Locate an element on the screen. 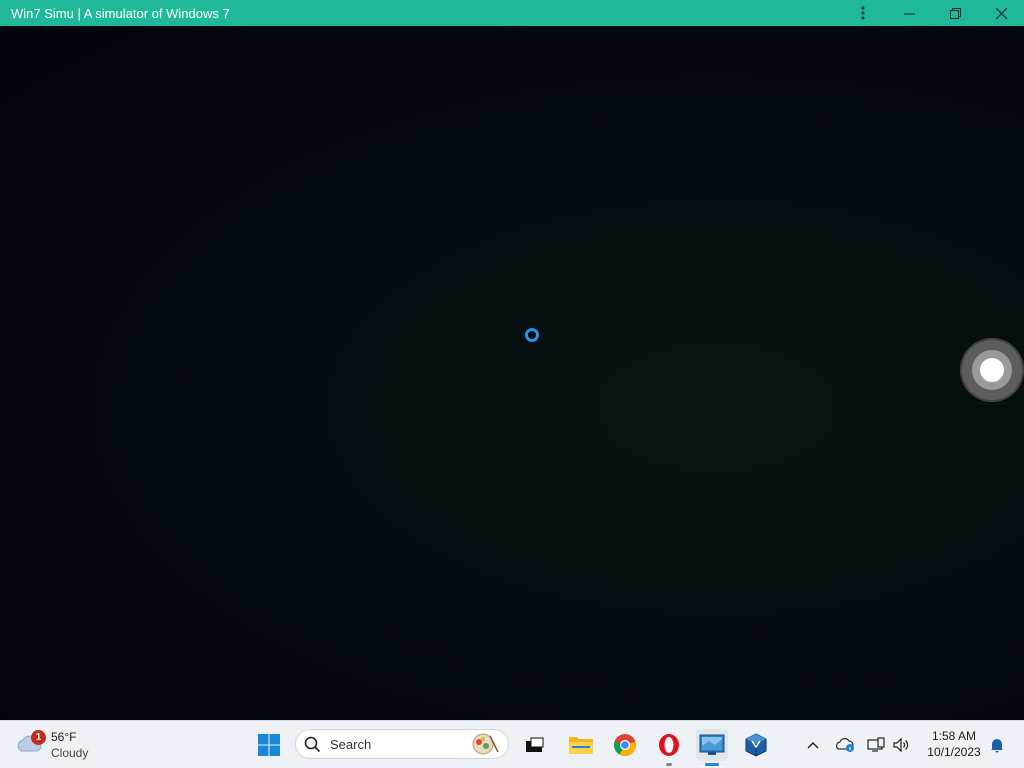 This screenshot has width=1024, height=768. search-label: Search is located at coordinates (351, 744).